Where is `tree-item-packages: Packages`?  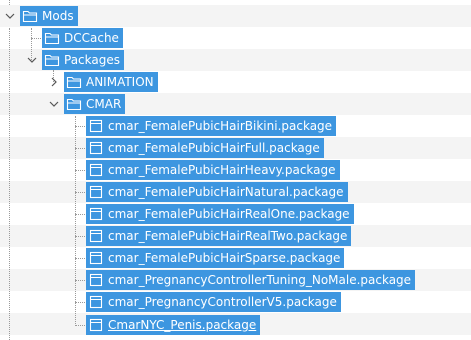
tree-item-packages: Packages is located at coordinates (83, 60).